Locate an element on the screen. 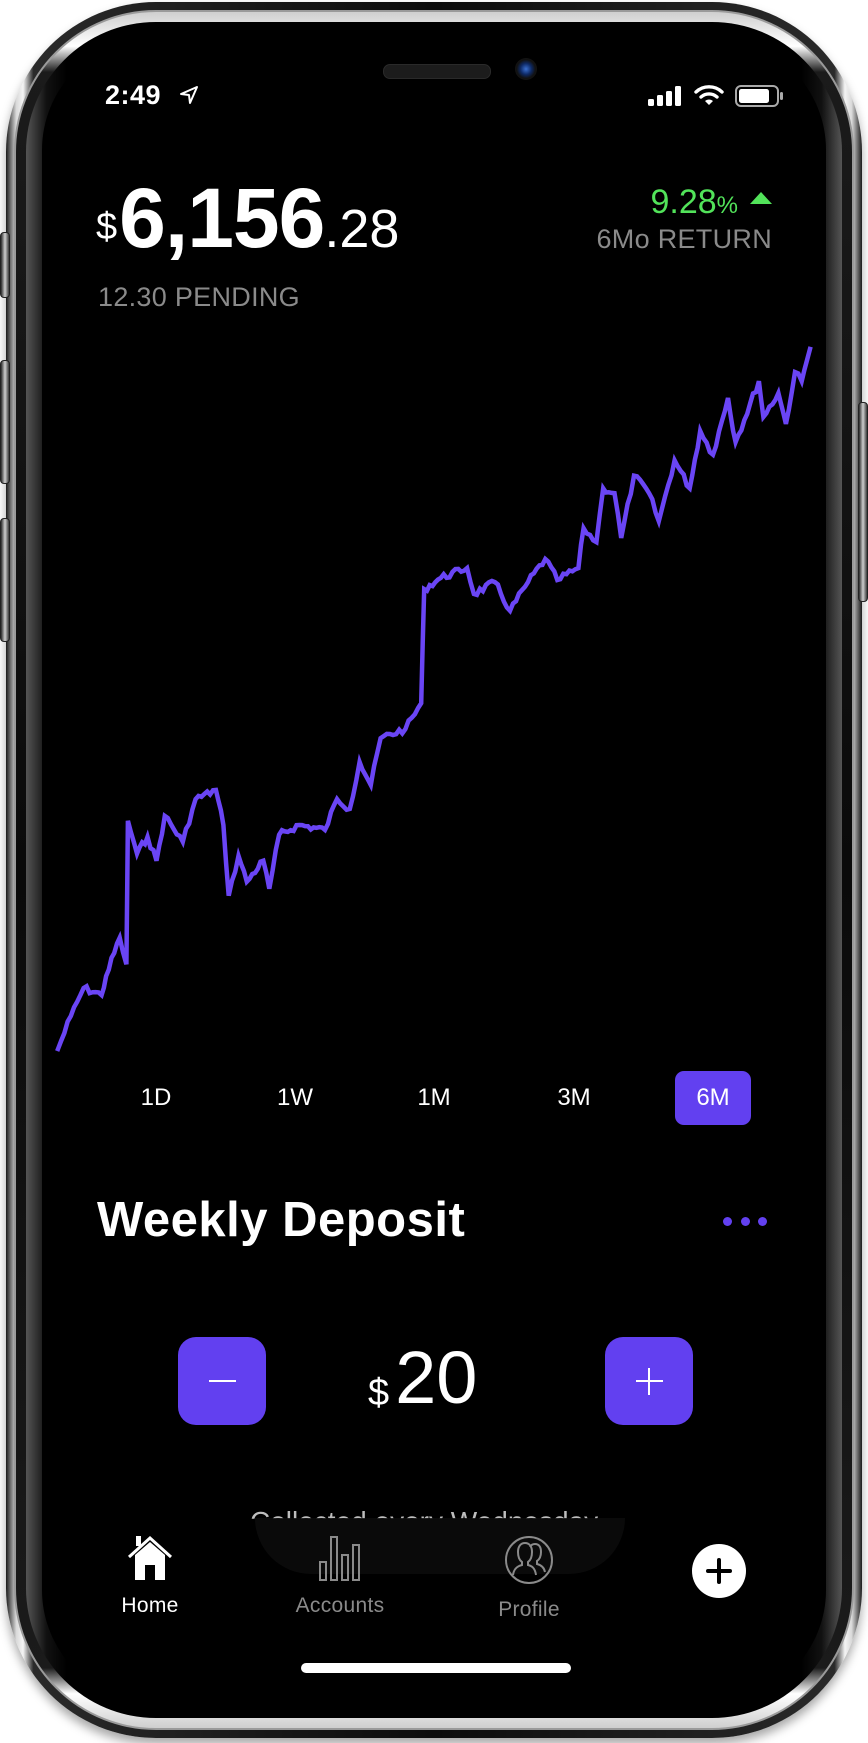  home-icon is located at coordinates (150, 1557).